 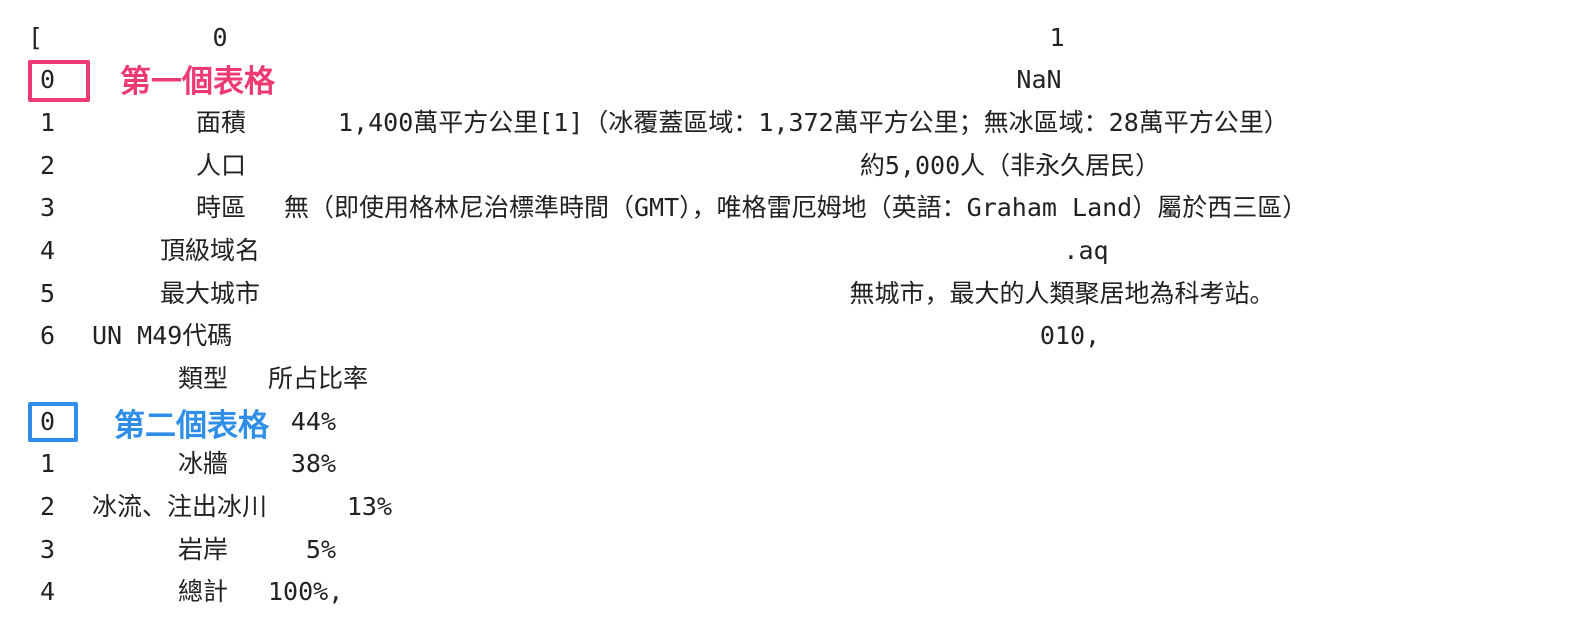 I want to click on table-cell: 時區, so click(x=221, y=207).